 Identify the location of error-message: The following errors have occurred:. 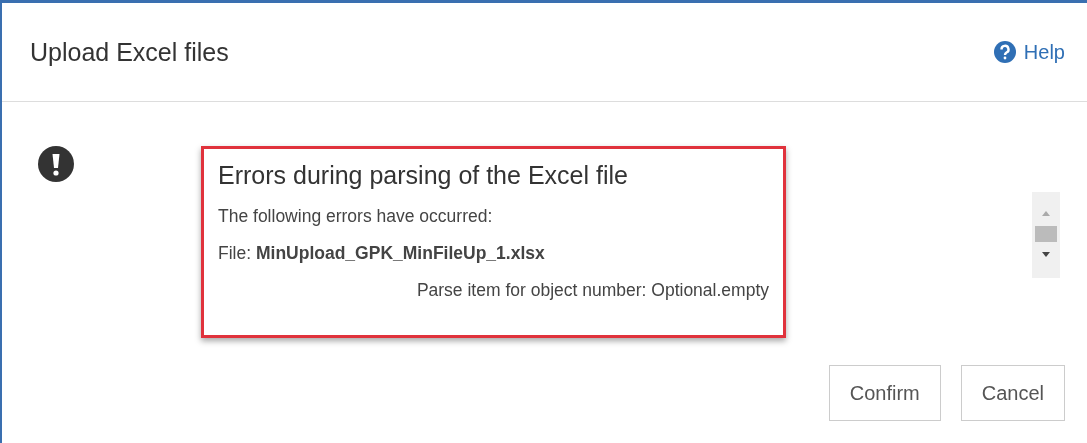
(356, 216).